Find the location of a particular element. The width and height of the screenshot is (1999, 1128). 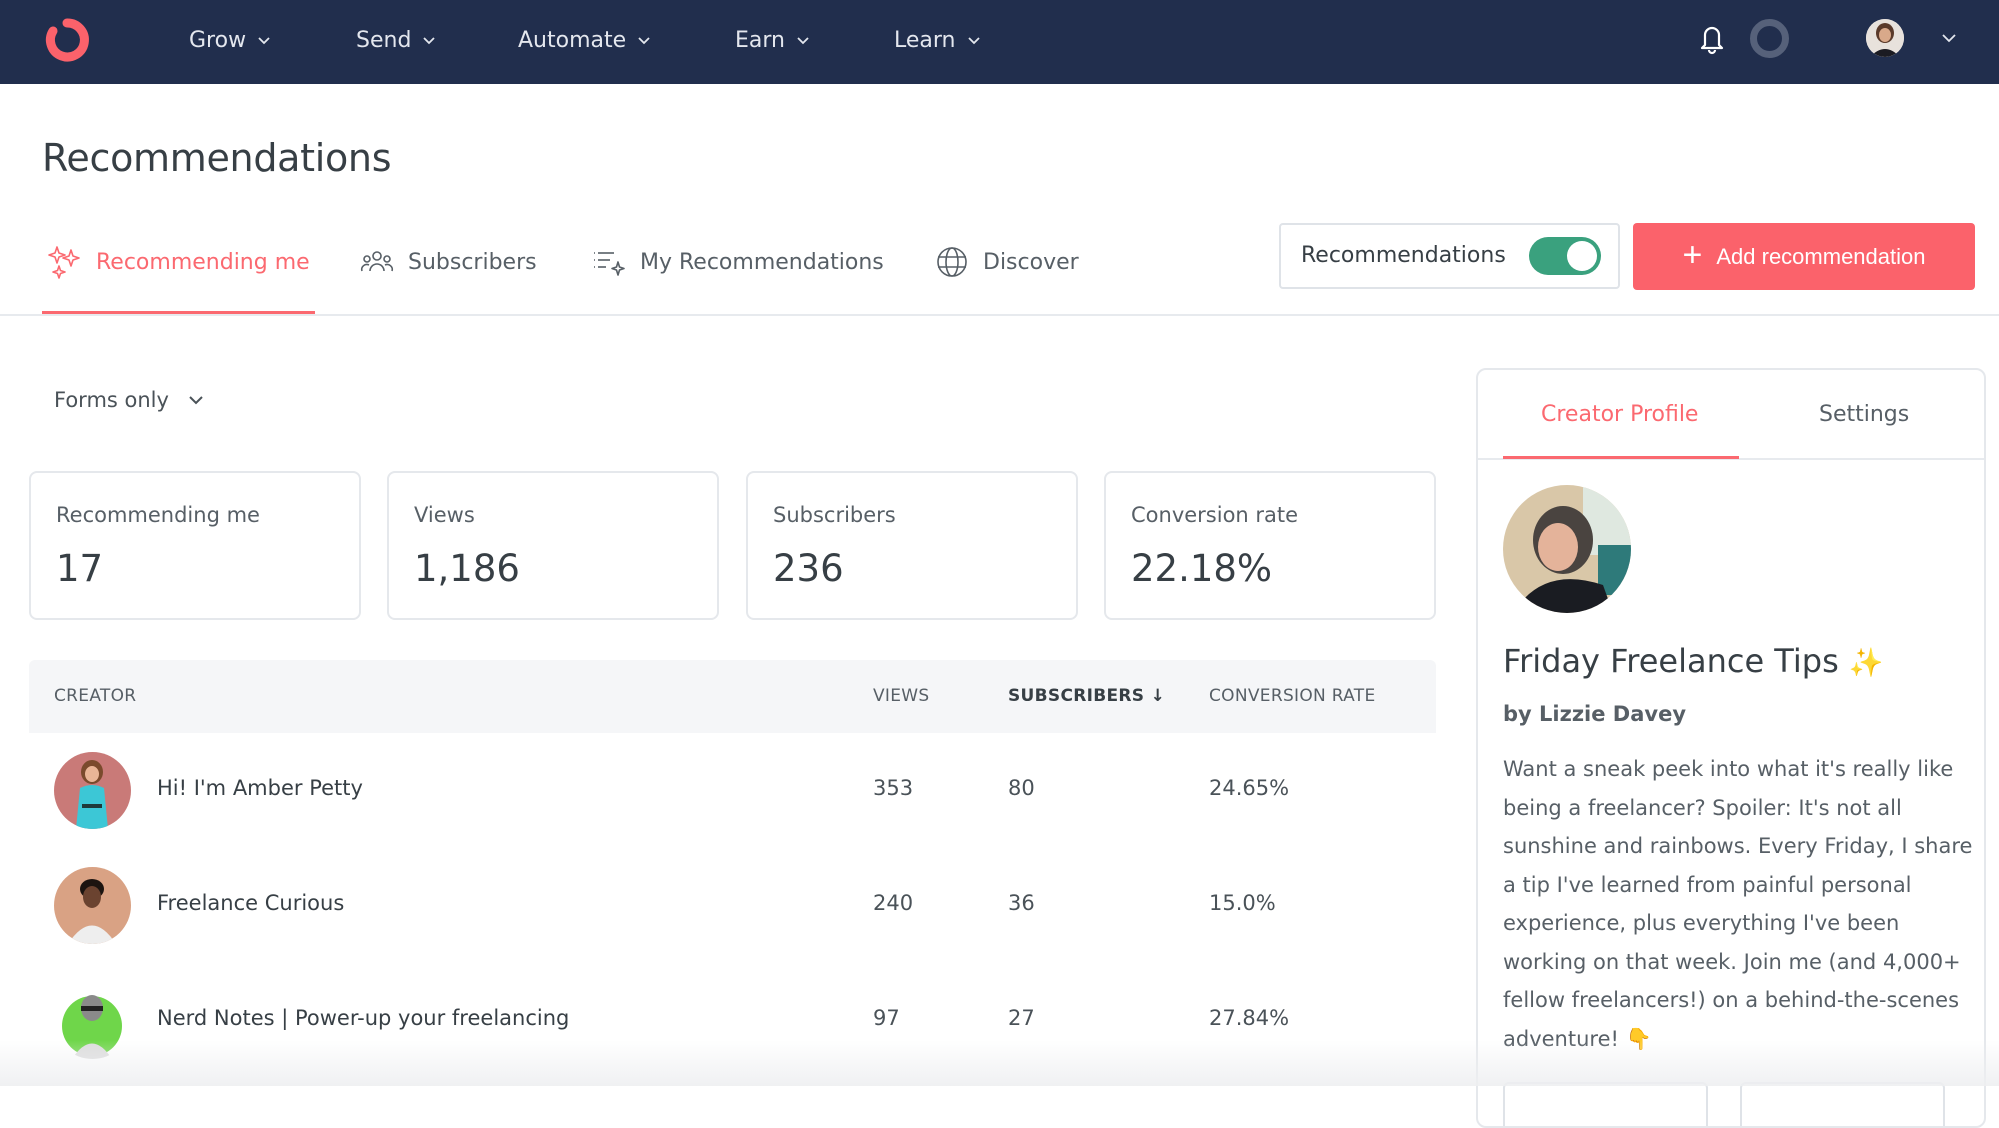

stat-label: Recommending me is located at coordinates (158, 515).